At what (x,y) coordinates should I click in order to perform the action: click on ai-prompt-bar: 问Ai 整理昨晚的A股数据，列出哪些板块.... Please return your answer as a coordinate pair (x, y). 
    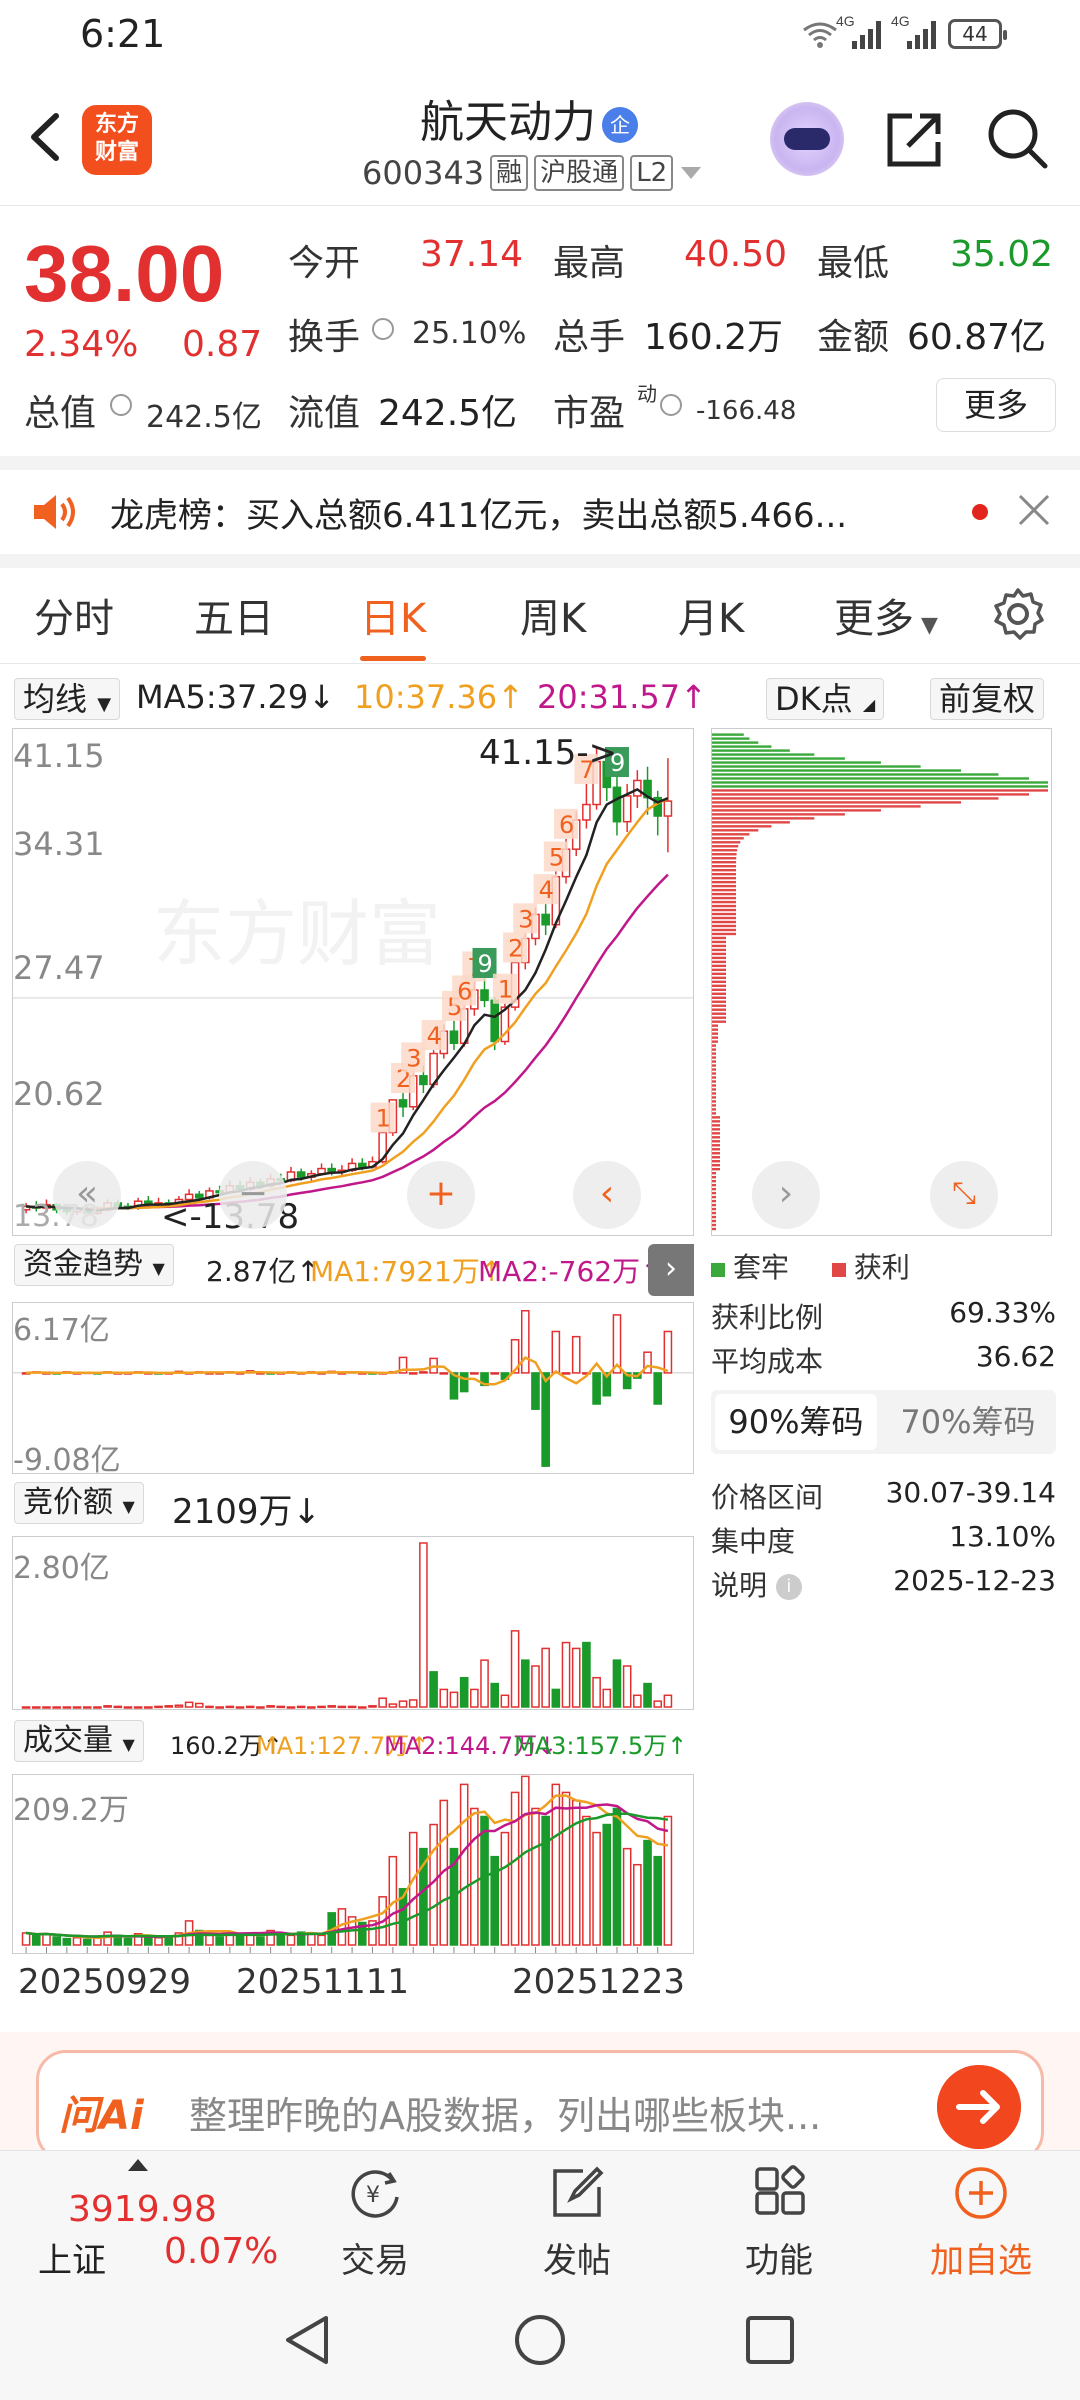
    Looking at the image, I should click on (540, 2106).